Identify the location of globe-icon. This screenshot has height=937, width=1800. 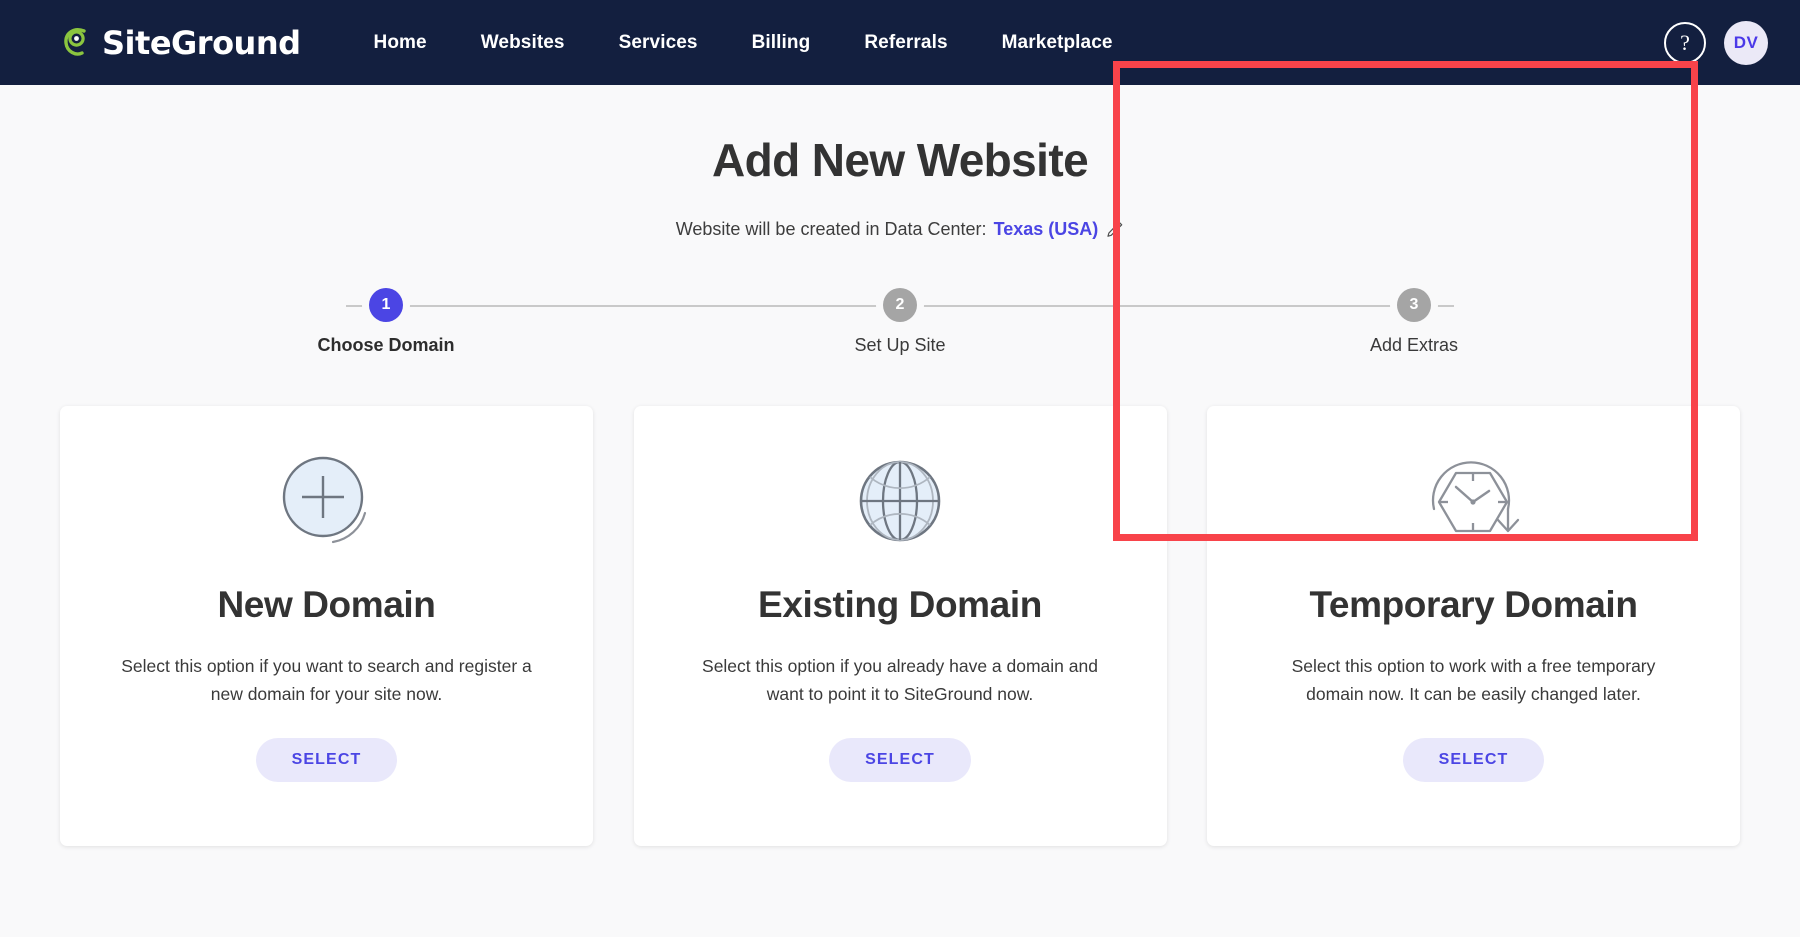
(900, 501).